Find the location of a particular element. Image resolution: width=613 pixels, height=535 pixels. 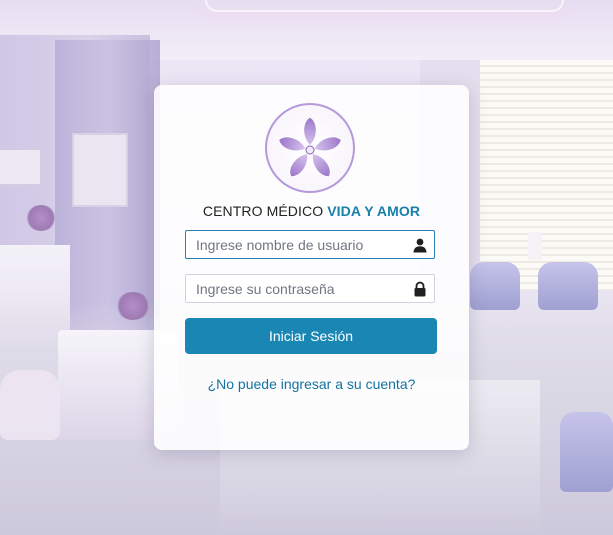

user-icon is located at coordinates (420, 245).